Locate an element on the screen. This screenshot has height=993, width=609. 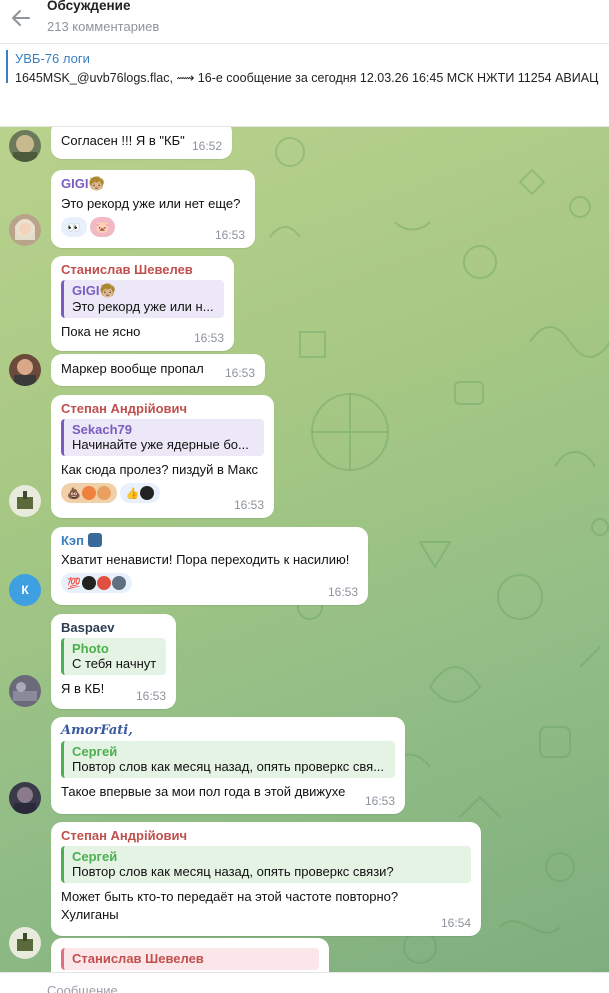
message-time: 16:52 is located at coordinates (206, 146).